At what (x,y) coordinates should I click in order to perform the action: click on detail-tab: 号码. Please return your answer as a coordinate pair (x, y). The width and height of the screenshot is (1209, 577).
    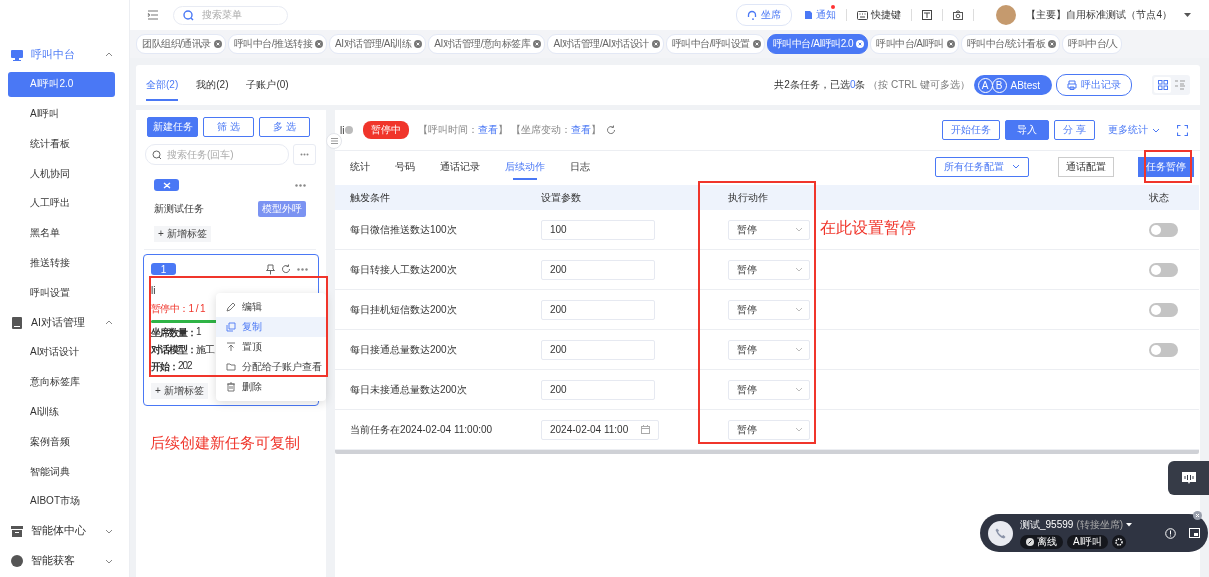
    Looking at the image, I should click on (405, 166).